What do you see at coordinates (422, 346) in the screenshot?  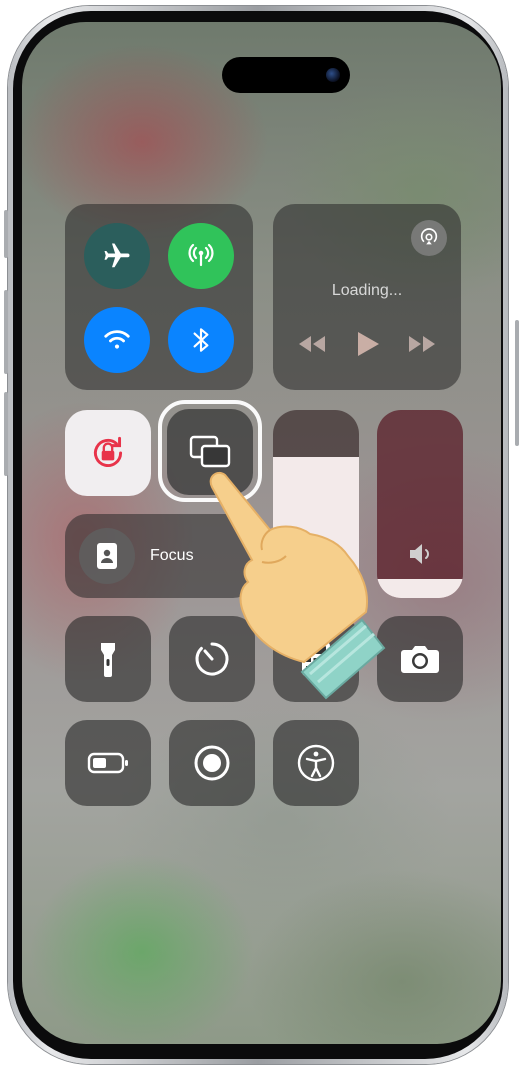 I see `fast-forward-icon` at bounding box center [422, 346].